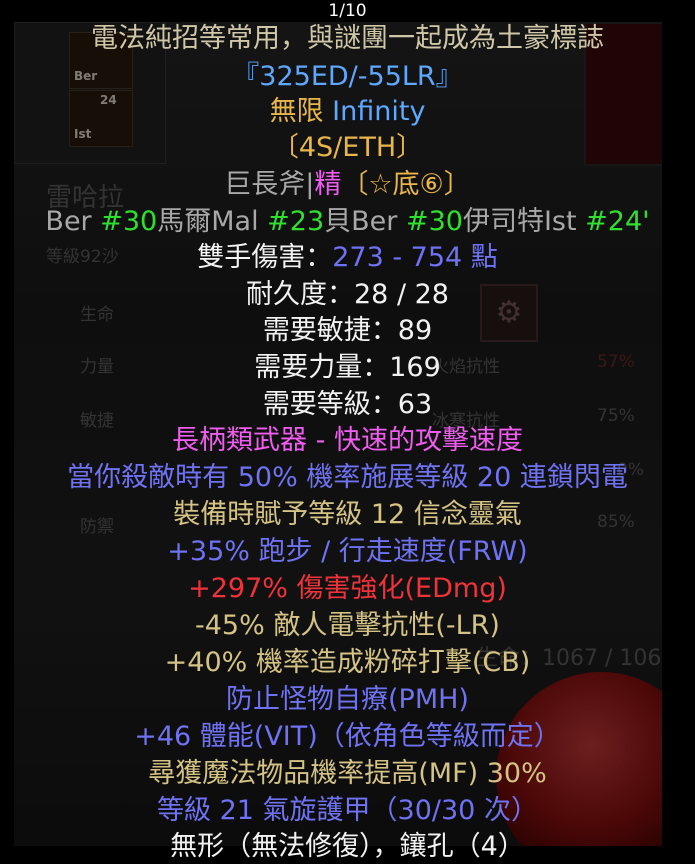 The image size is (695, 864). I want to click on required-dexterity: 需要敏捷：89, so click(347, 330).